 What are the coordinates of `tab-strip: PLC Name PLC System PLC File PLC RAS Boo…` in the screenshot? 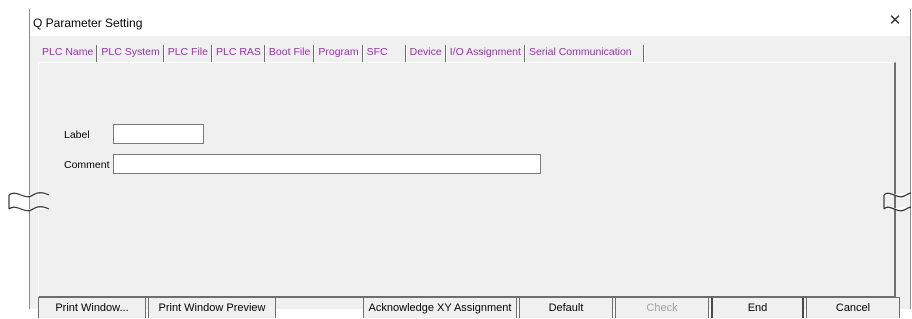 It's located at (341, 54).